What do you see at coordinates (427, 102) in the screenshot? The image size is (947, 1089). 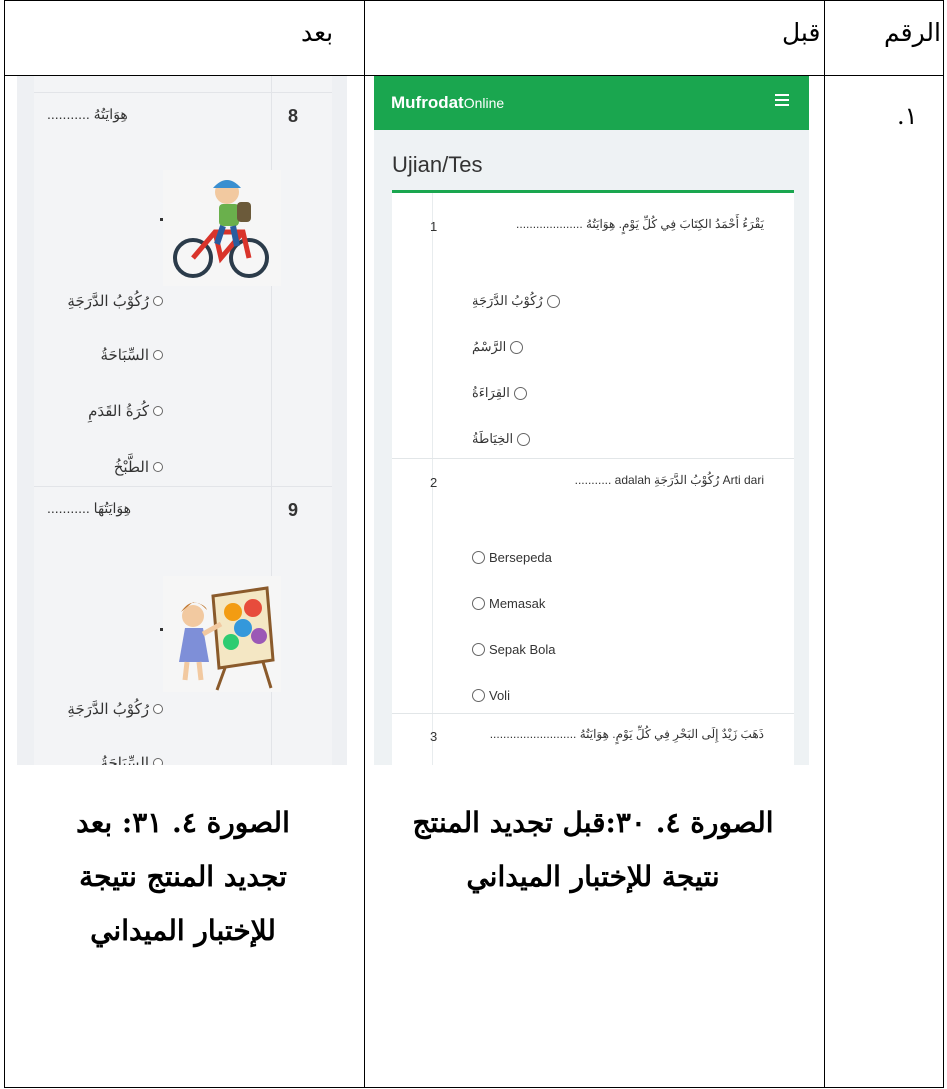 I see `brand-bold: Mufrodat` at bounding box center [427, 102].